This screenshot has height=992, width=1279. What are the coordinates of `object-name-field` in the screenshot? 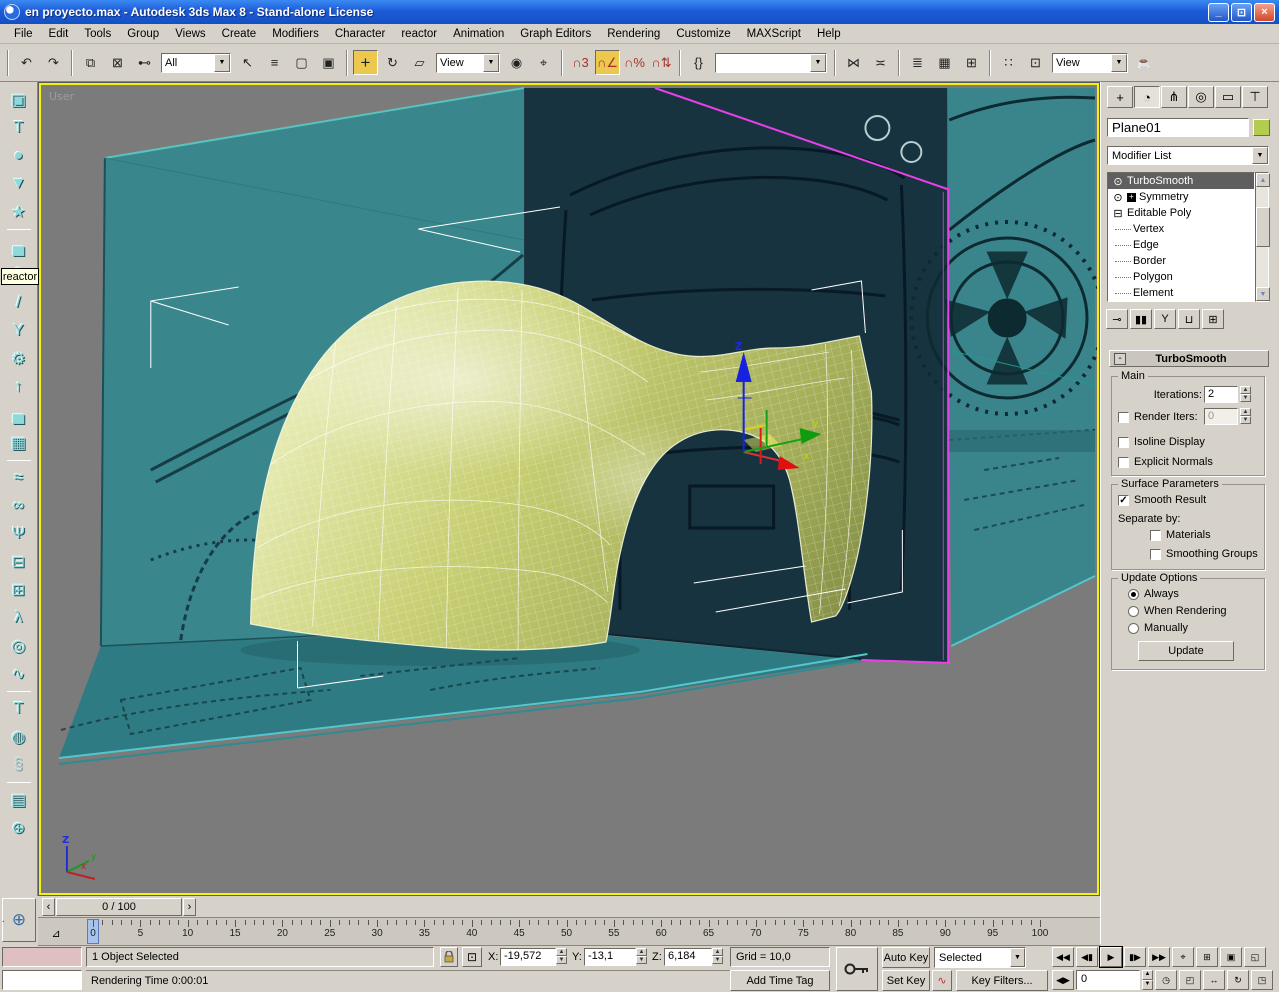 It's located at (1178, 127).